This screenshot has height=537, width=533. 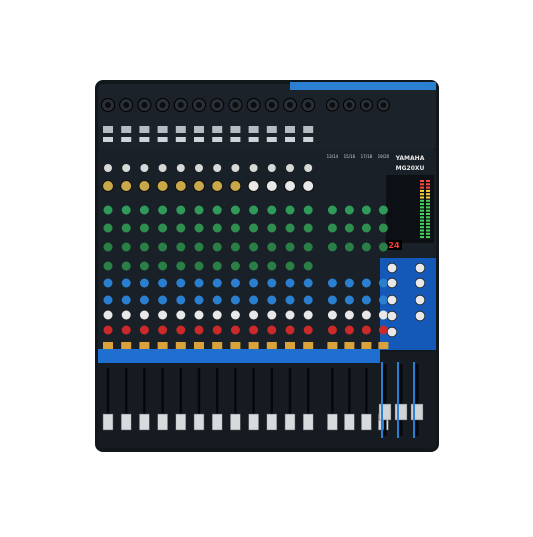 I want to click on stereo-aux2-knob, so click(x=383, y=300).